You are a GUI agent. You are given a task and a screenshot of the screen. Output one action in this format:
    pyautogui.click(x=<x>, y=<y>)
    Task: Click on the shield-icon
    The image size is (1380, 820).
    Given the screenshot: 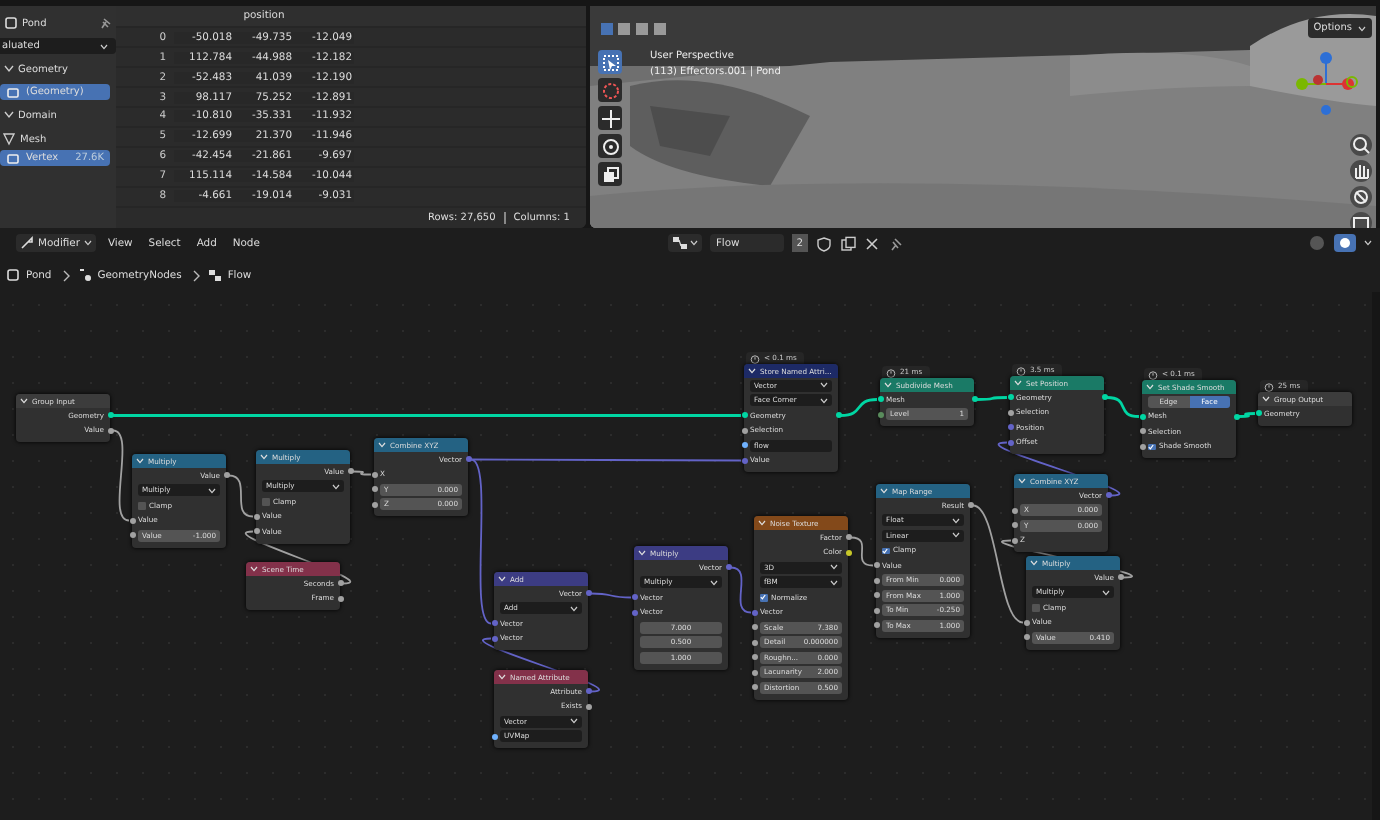 What is the action you would take?
    pyautogui.click(x=823, y=243)
    